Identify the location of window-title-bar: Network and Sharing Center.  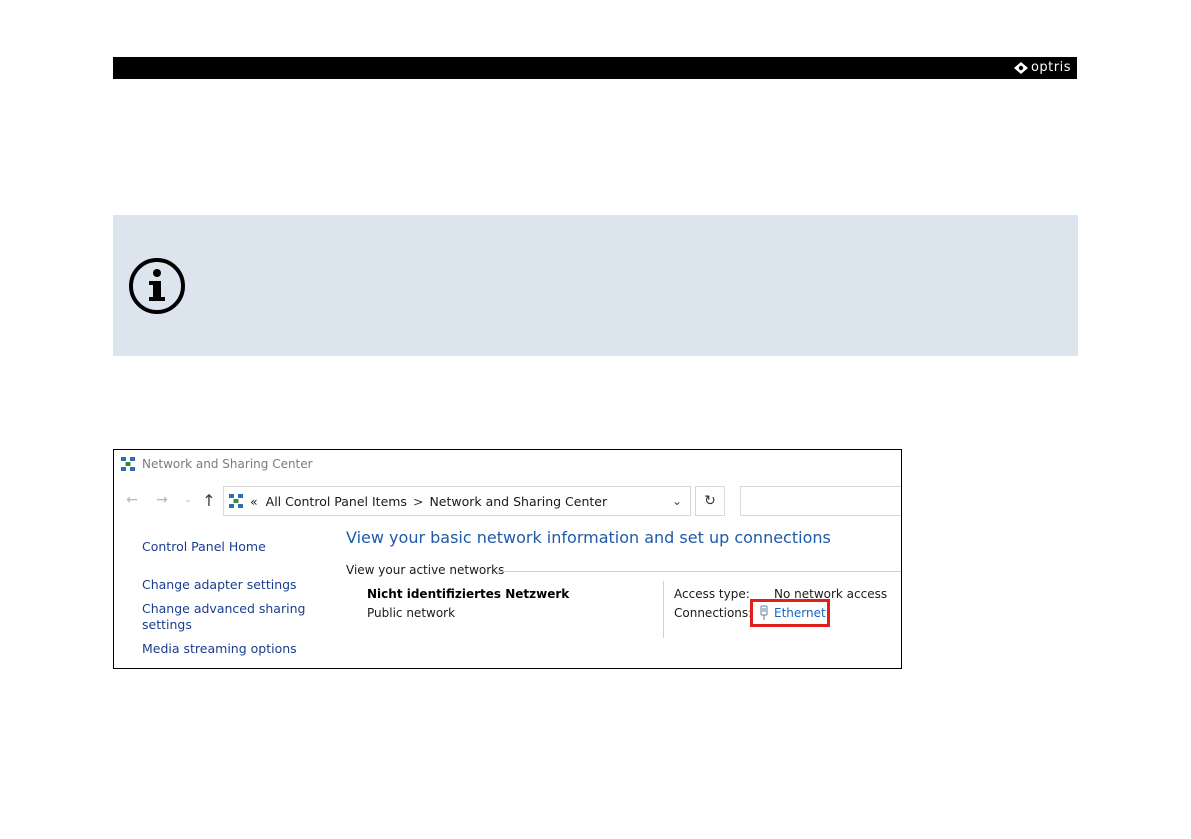
(216, 464).